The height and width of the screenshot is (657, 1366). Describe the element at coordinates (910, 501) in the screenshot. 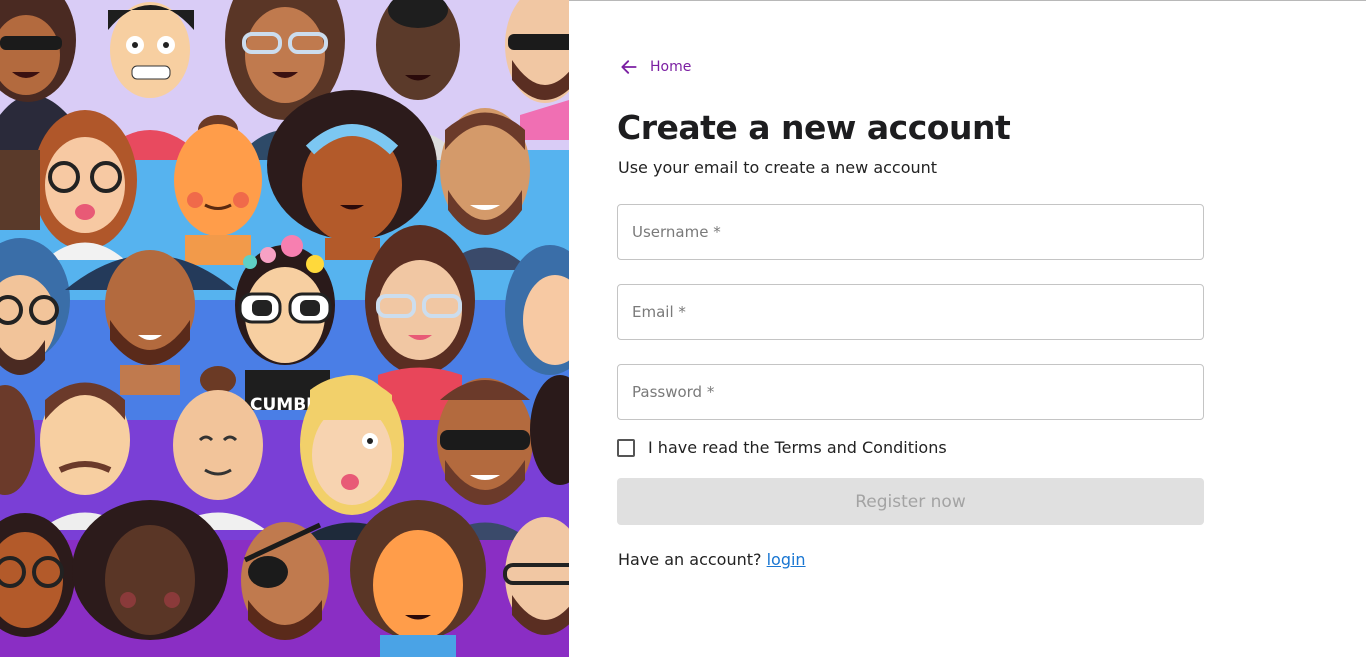

I see `register-button: Register now` at that location.